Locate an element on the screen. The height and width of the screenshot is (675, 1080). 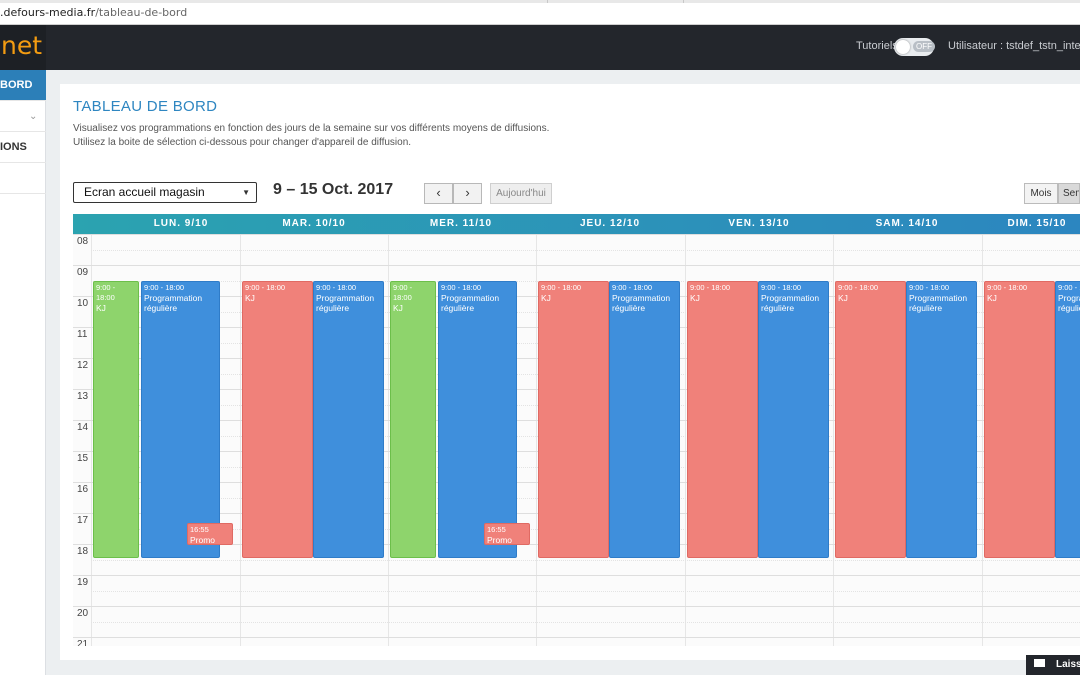
hour-label: 14 is located at coordinates (83, 427).